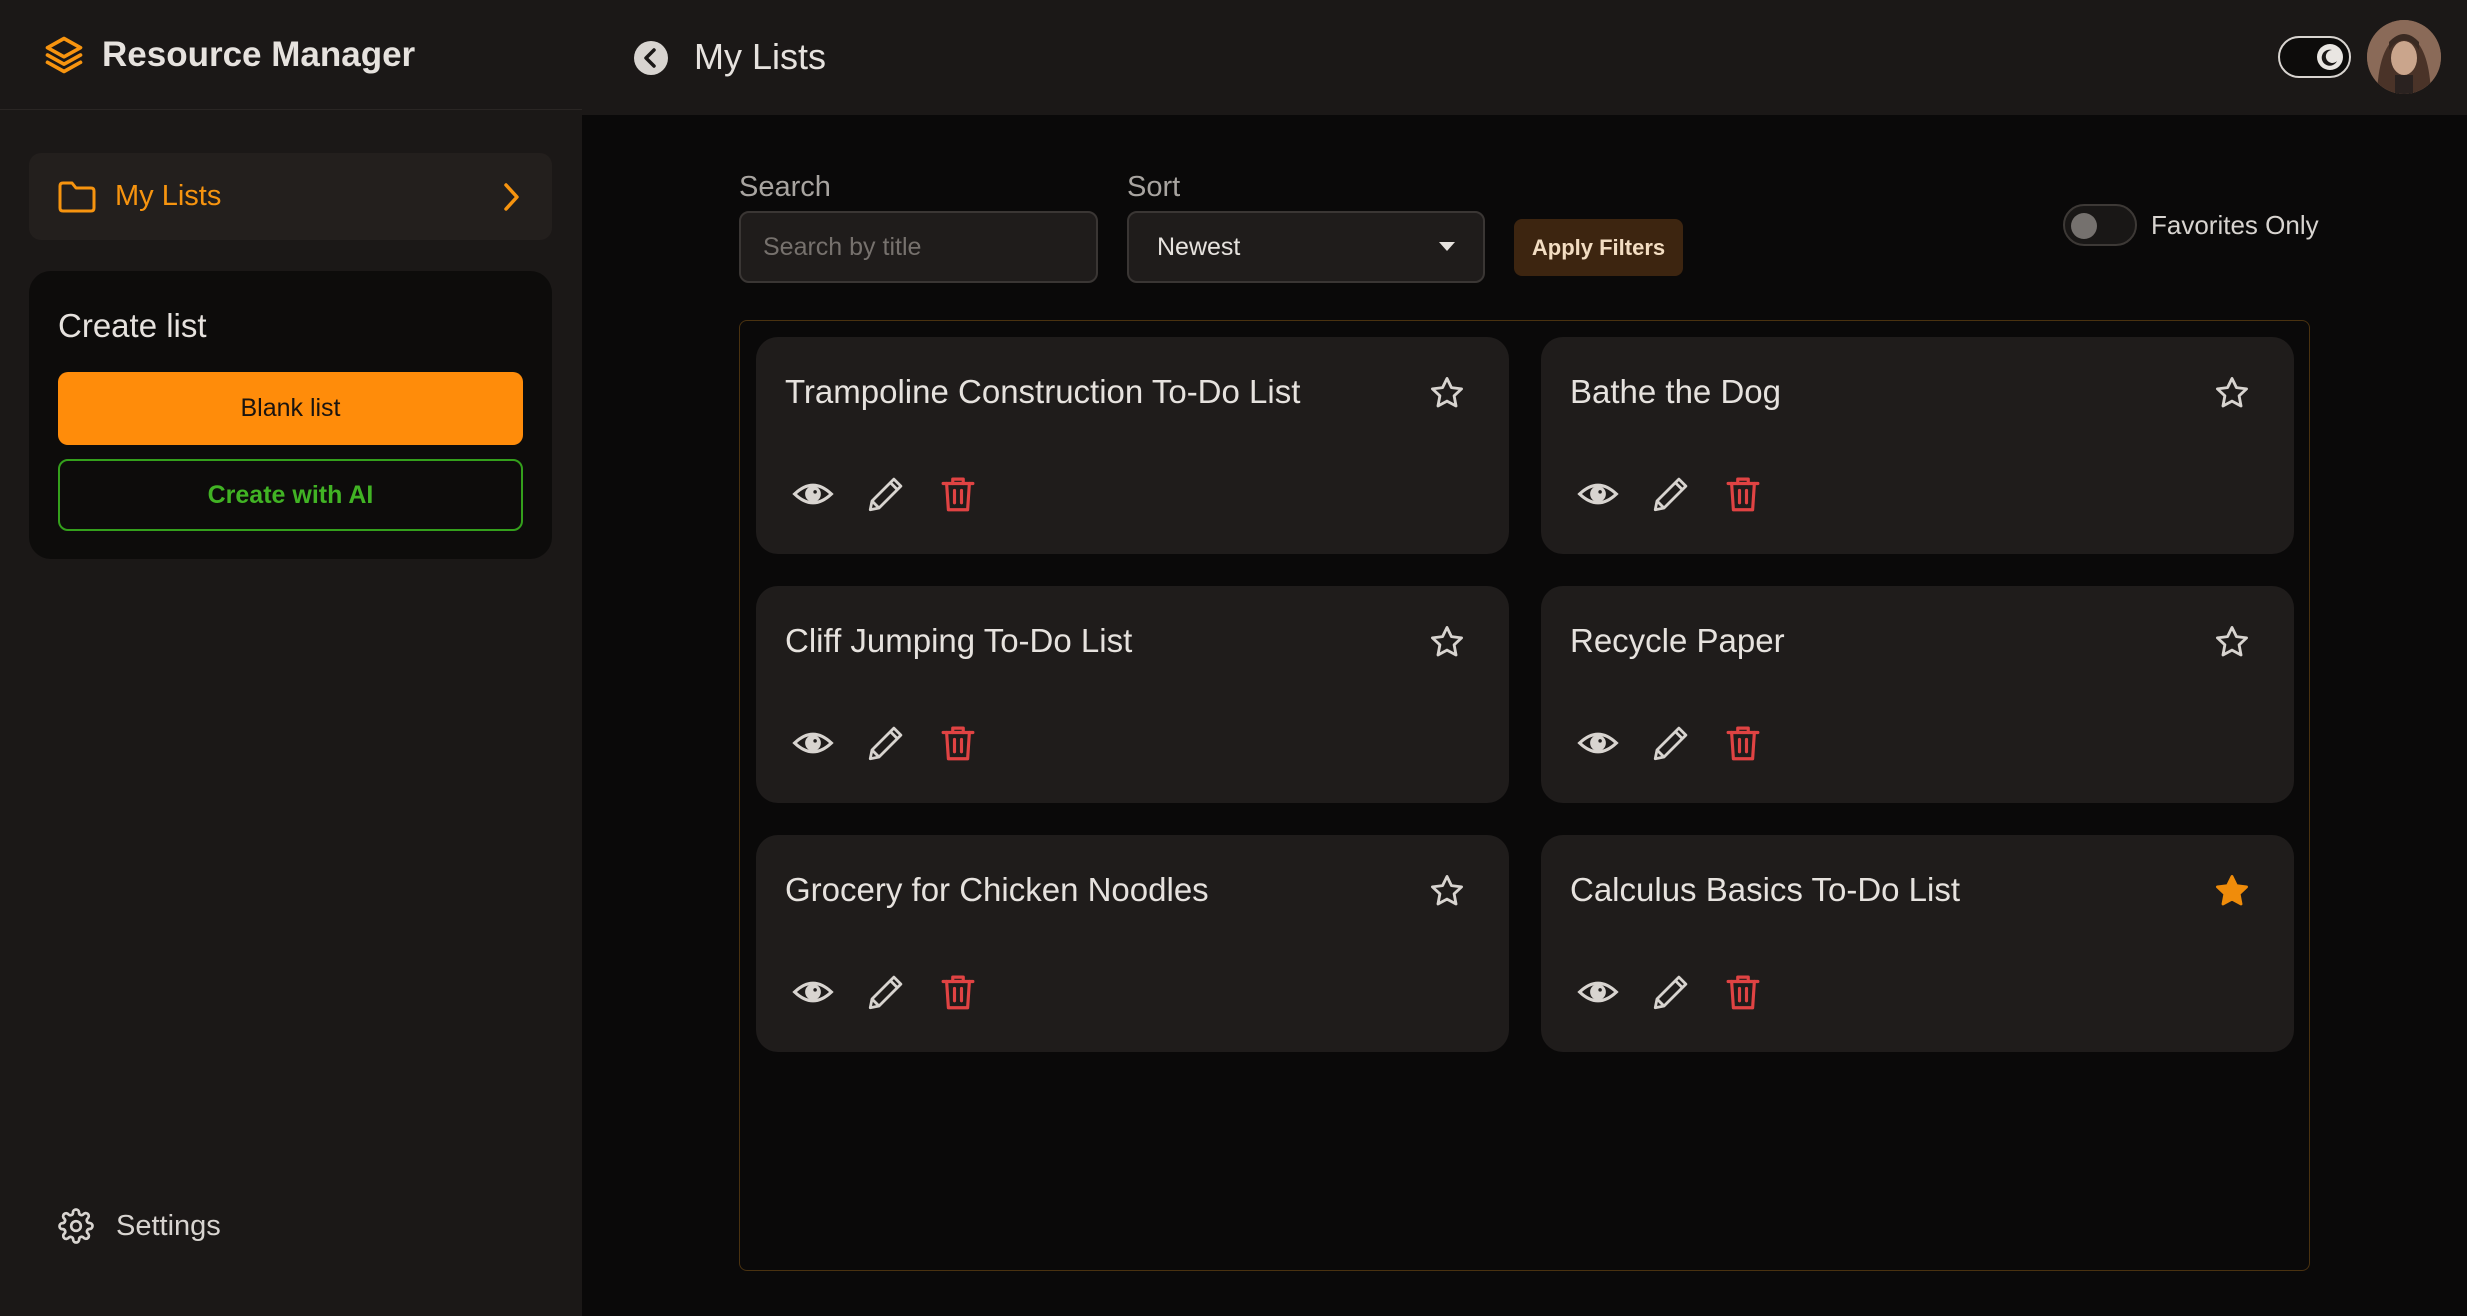 This screenshot has height=1316, width=2467. Describe the element at coordinates (651, 58) in the screenshot. I see `back-arrow-icon` at that location.